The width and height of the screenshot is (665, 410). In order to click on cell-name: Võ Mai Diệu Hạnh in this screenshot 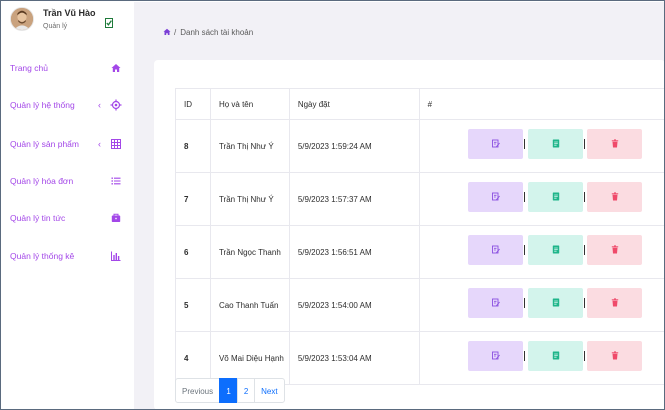, I will do `click(249, 358)`.